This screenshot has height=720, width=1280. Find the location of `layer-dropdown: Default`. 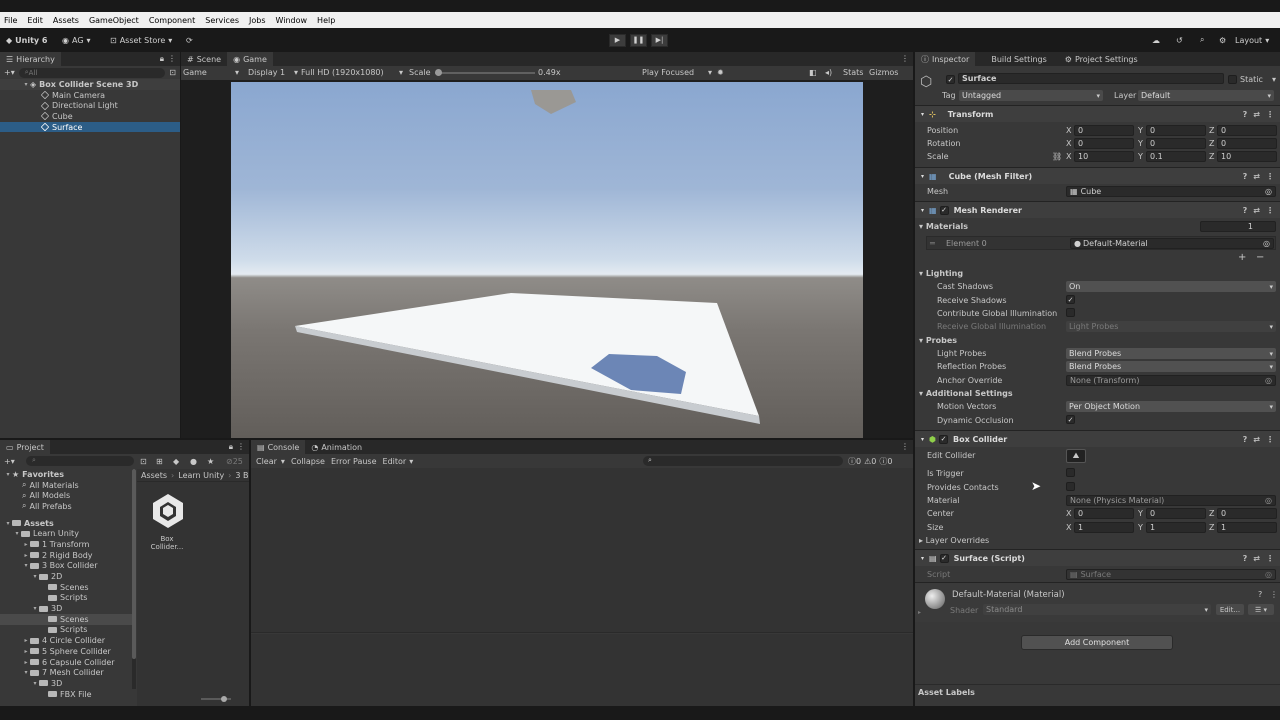

layer-dropdown: Default is located at coordinates (1206, 95).